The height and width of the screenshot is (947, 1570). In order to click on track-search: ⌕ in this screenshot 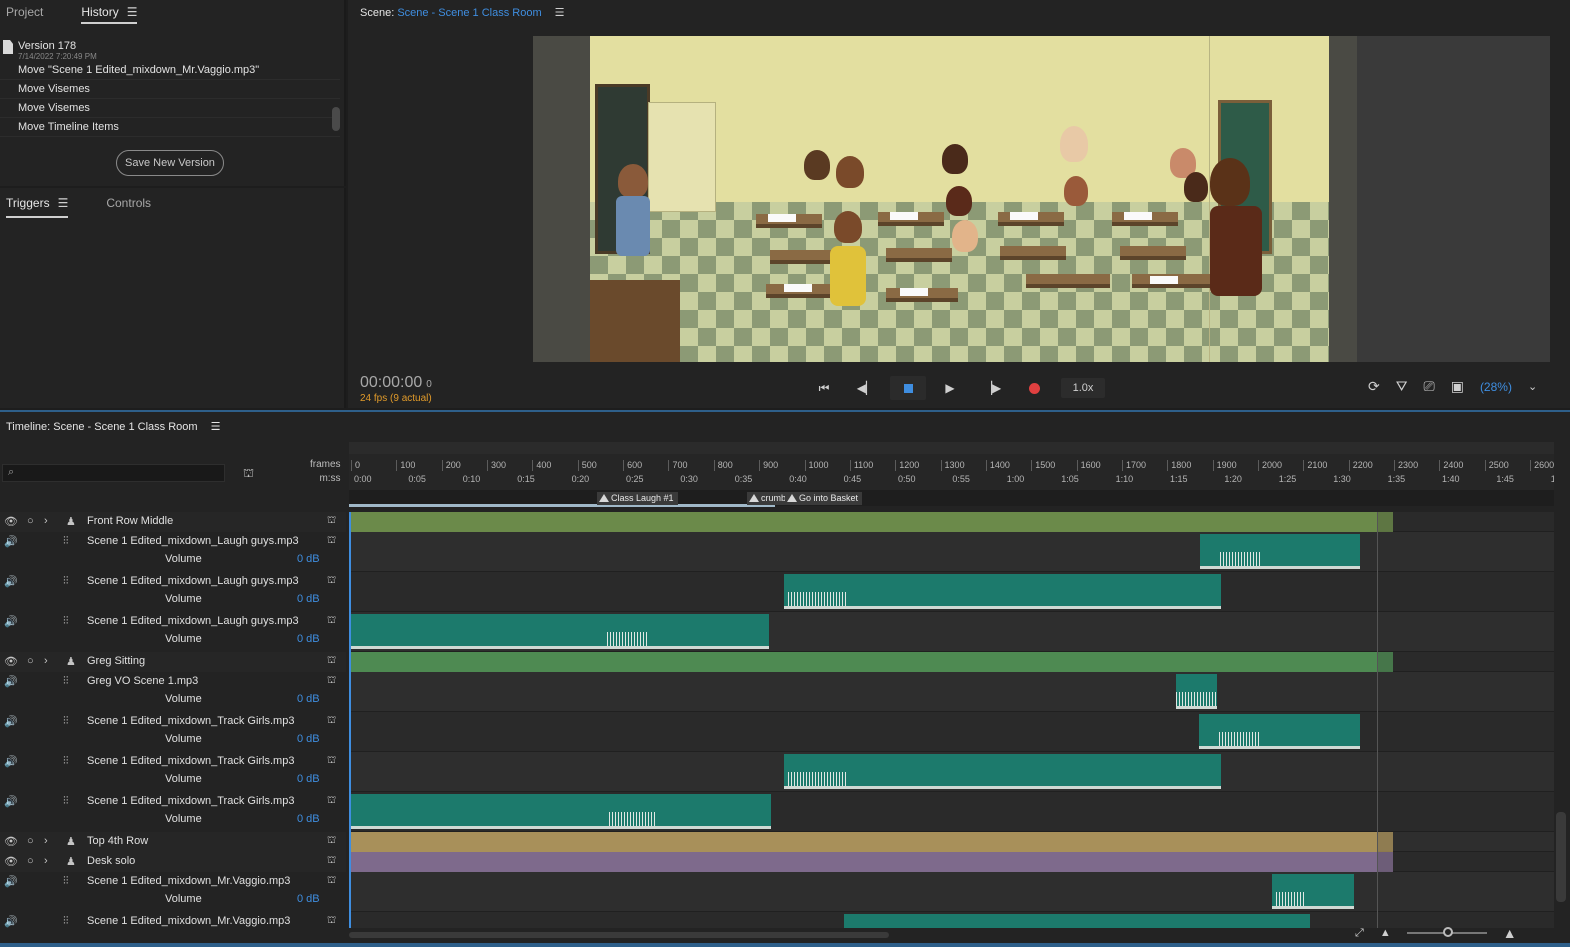, I will do `click(113, 473)`.